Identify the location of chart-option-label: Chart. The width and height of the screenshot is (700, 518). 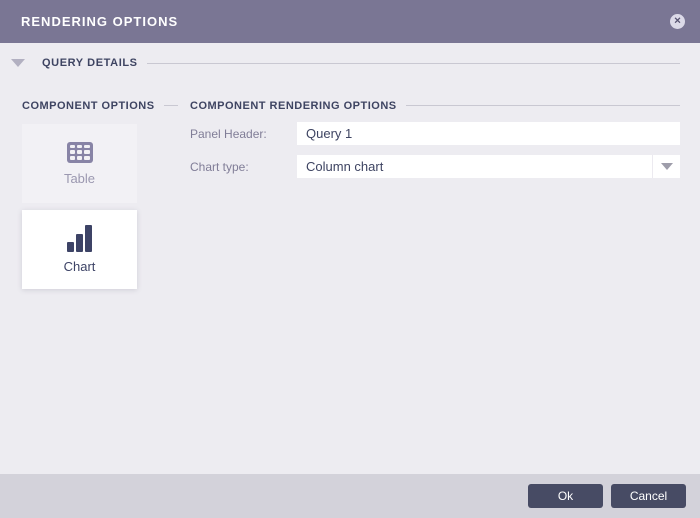
(79, 266).